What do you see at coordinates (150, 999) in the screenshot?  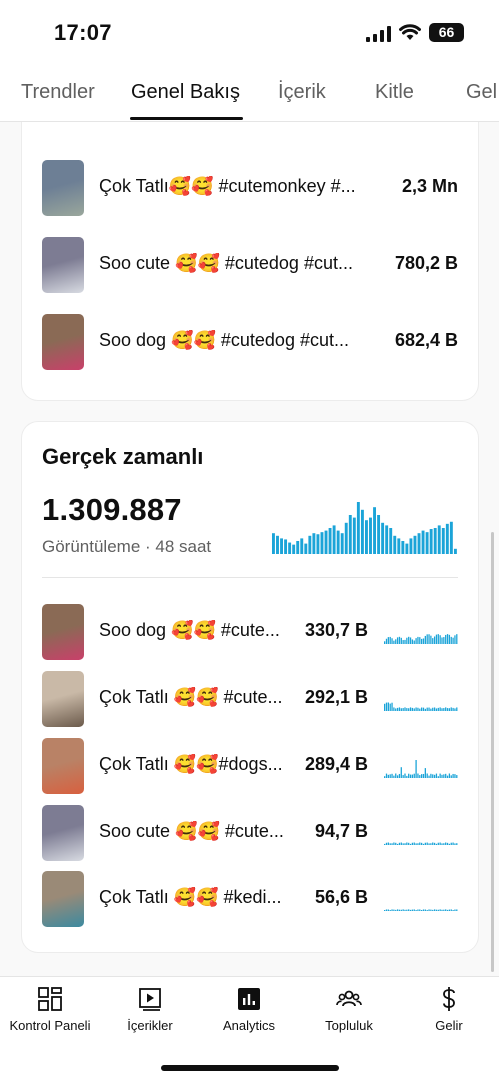 I see `video-library-icon` at bounding box center [150, 999].